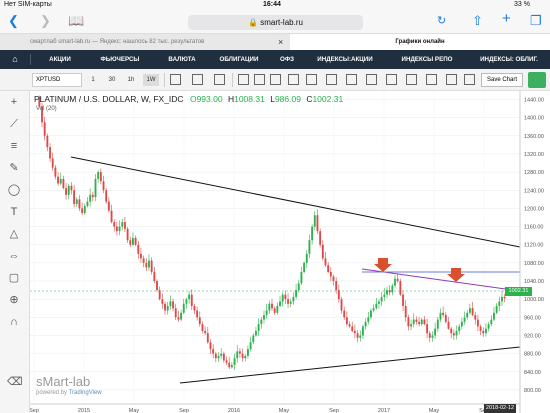 The height and width of the screenshot is (413, 550). I want to click on candles-style-icon, so click(259, 79).